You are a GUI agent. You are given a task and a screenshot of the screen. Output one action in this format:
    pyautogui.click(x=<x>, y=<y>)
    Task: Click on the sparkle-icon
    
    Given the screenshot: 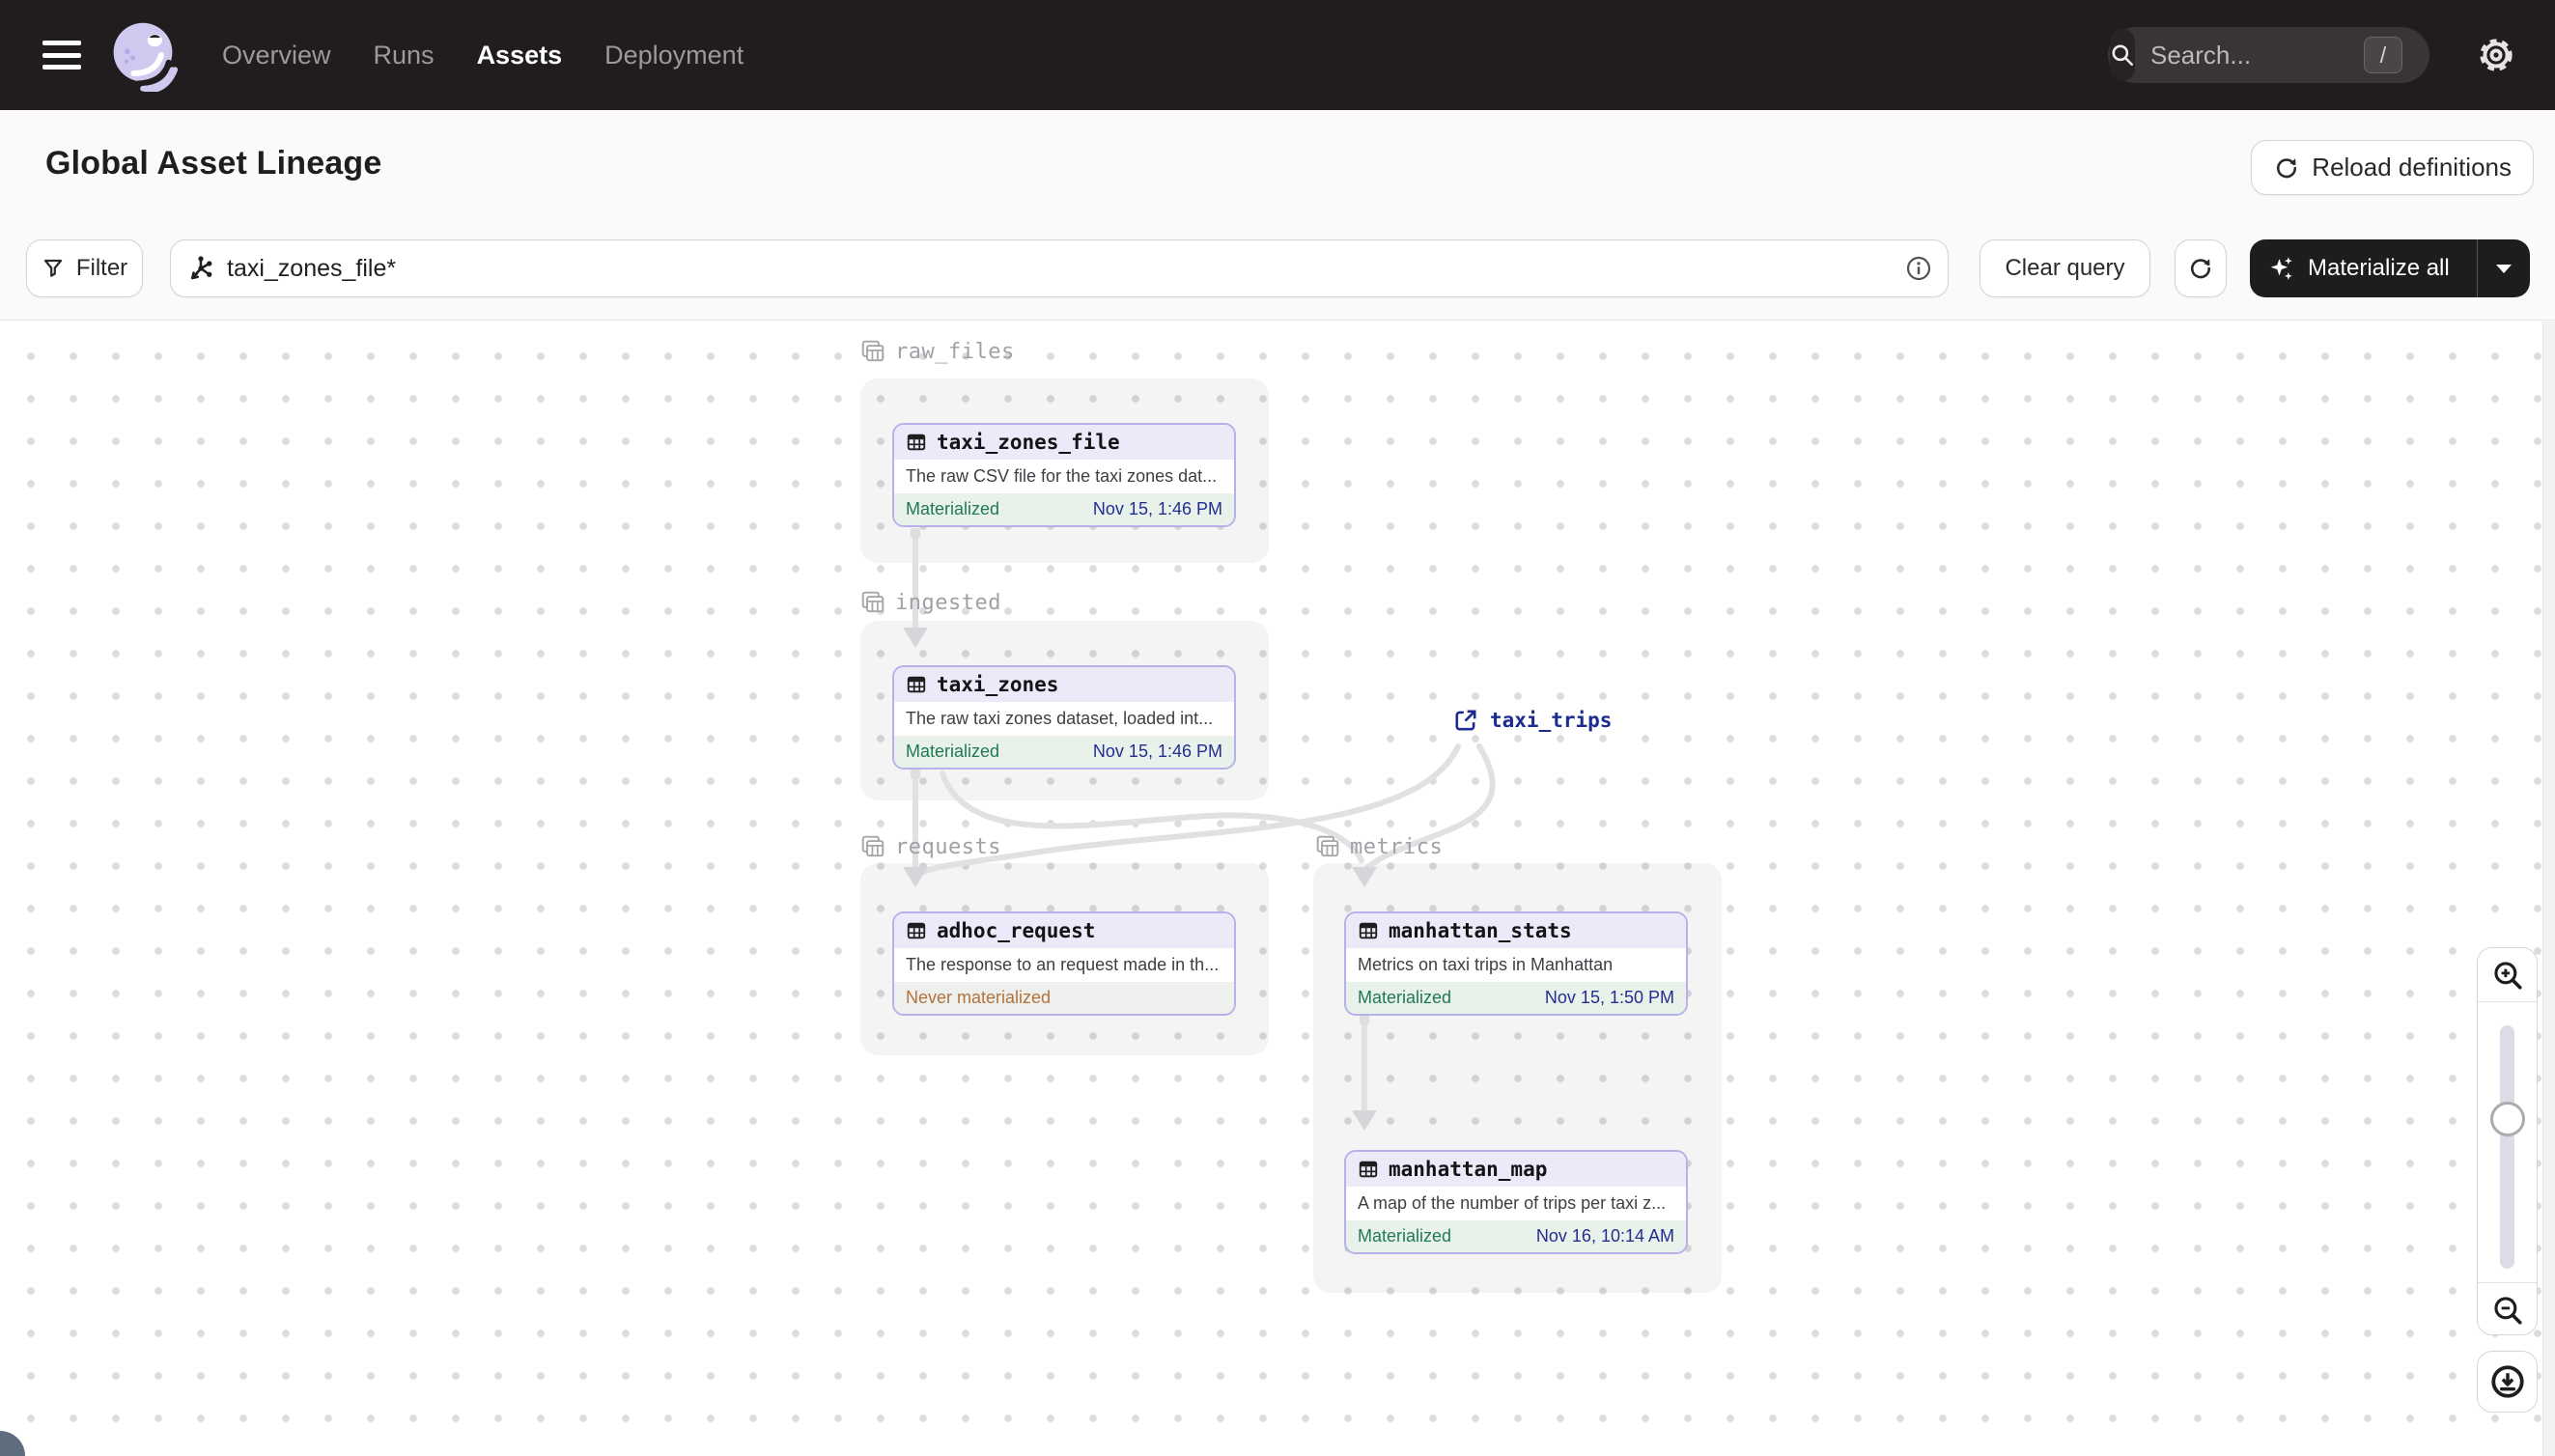 What is the action you would take?
    pyautogui.click(x=2281, y=268)
    